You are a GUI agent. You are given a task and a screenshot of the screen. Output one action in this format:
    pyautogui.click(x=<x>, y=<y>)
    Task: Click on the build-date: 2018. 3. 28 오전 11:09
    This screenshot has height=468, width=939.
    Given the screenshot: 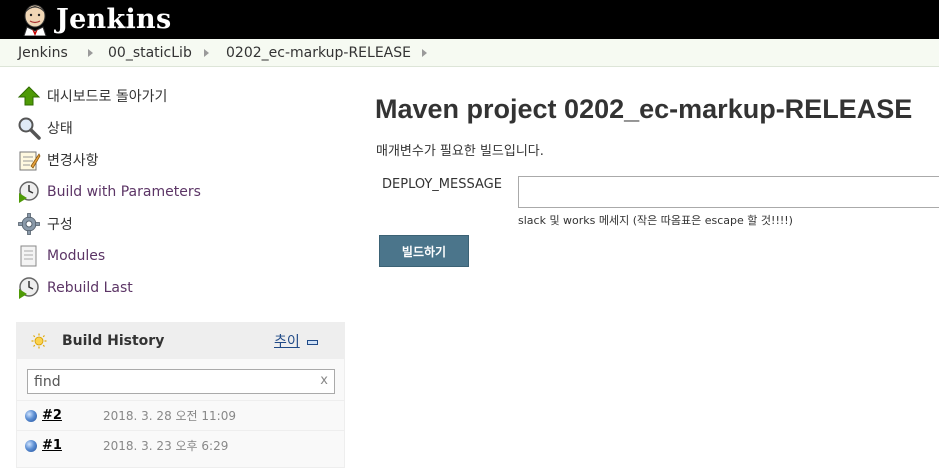 What is the action you would take?
    pyautogui.click(x=169, y=415)
    